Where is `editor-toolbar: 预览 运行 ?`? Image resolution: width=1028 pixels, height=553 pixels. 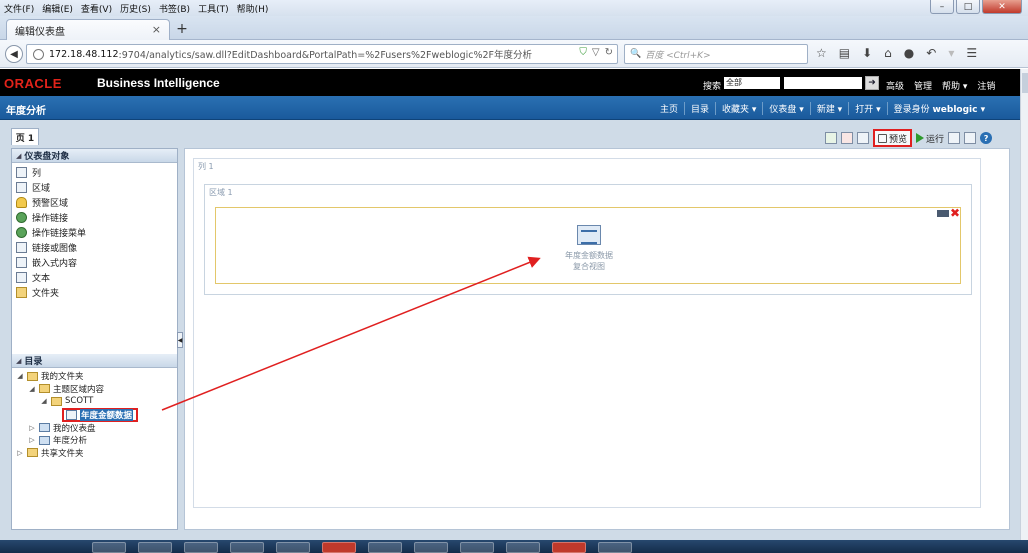
editor-toolbar: 预览 运行 ? is located at coordinates (909, 138).